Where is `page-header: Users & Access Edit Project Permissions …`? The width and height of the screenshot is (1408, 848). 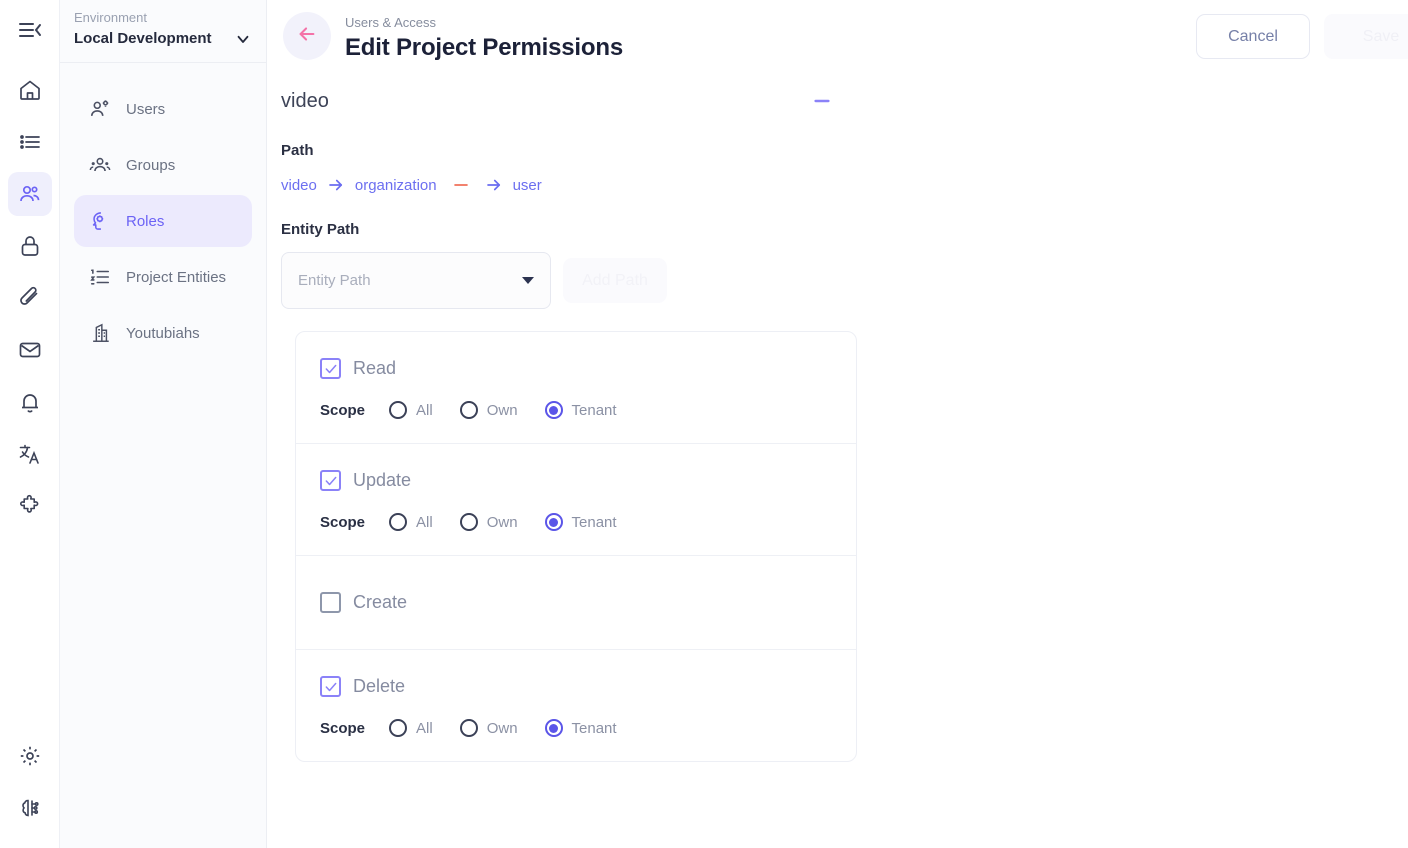 page-header: Users & Access Edit Project Permissions … is located at coordinates (837, 37).